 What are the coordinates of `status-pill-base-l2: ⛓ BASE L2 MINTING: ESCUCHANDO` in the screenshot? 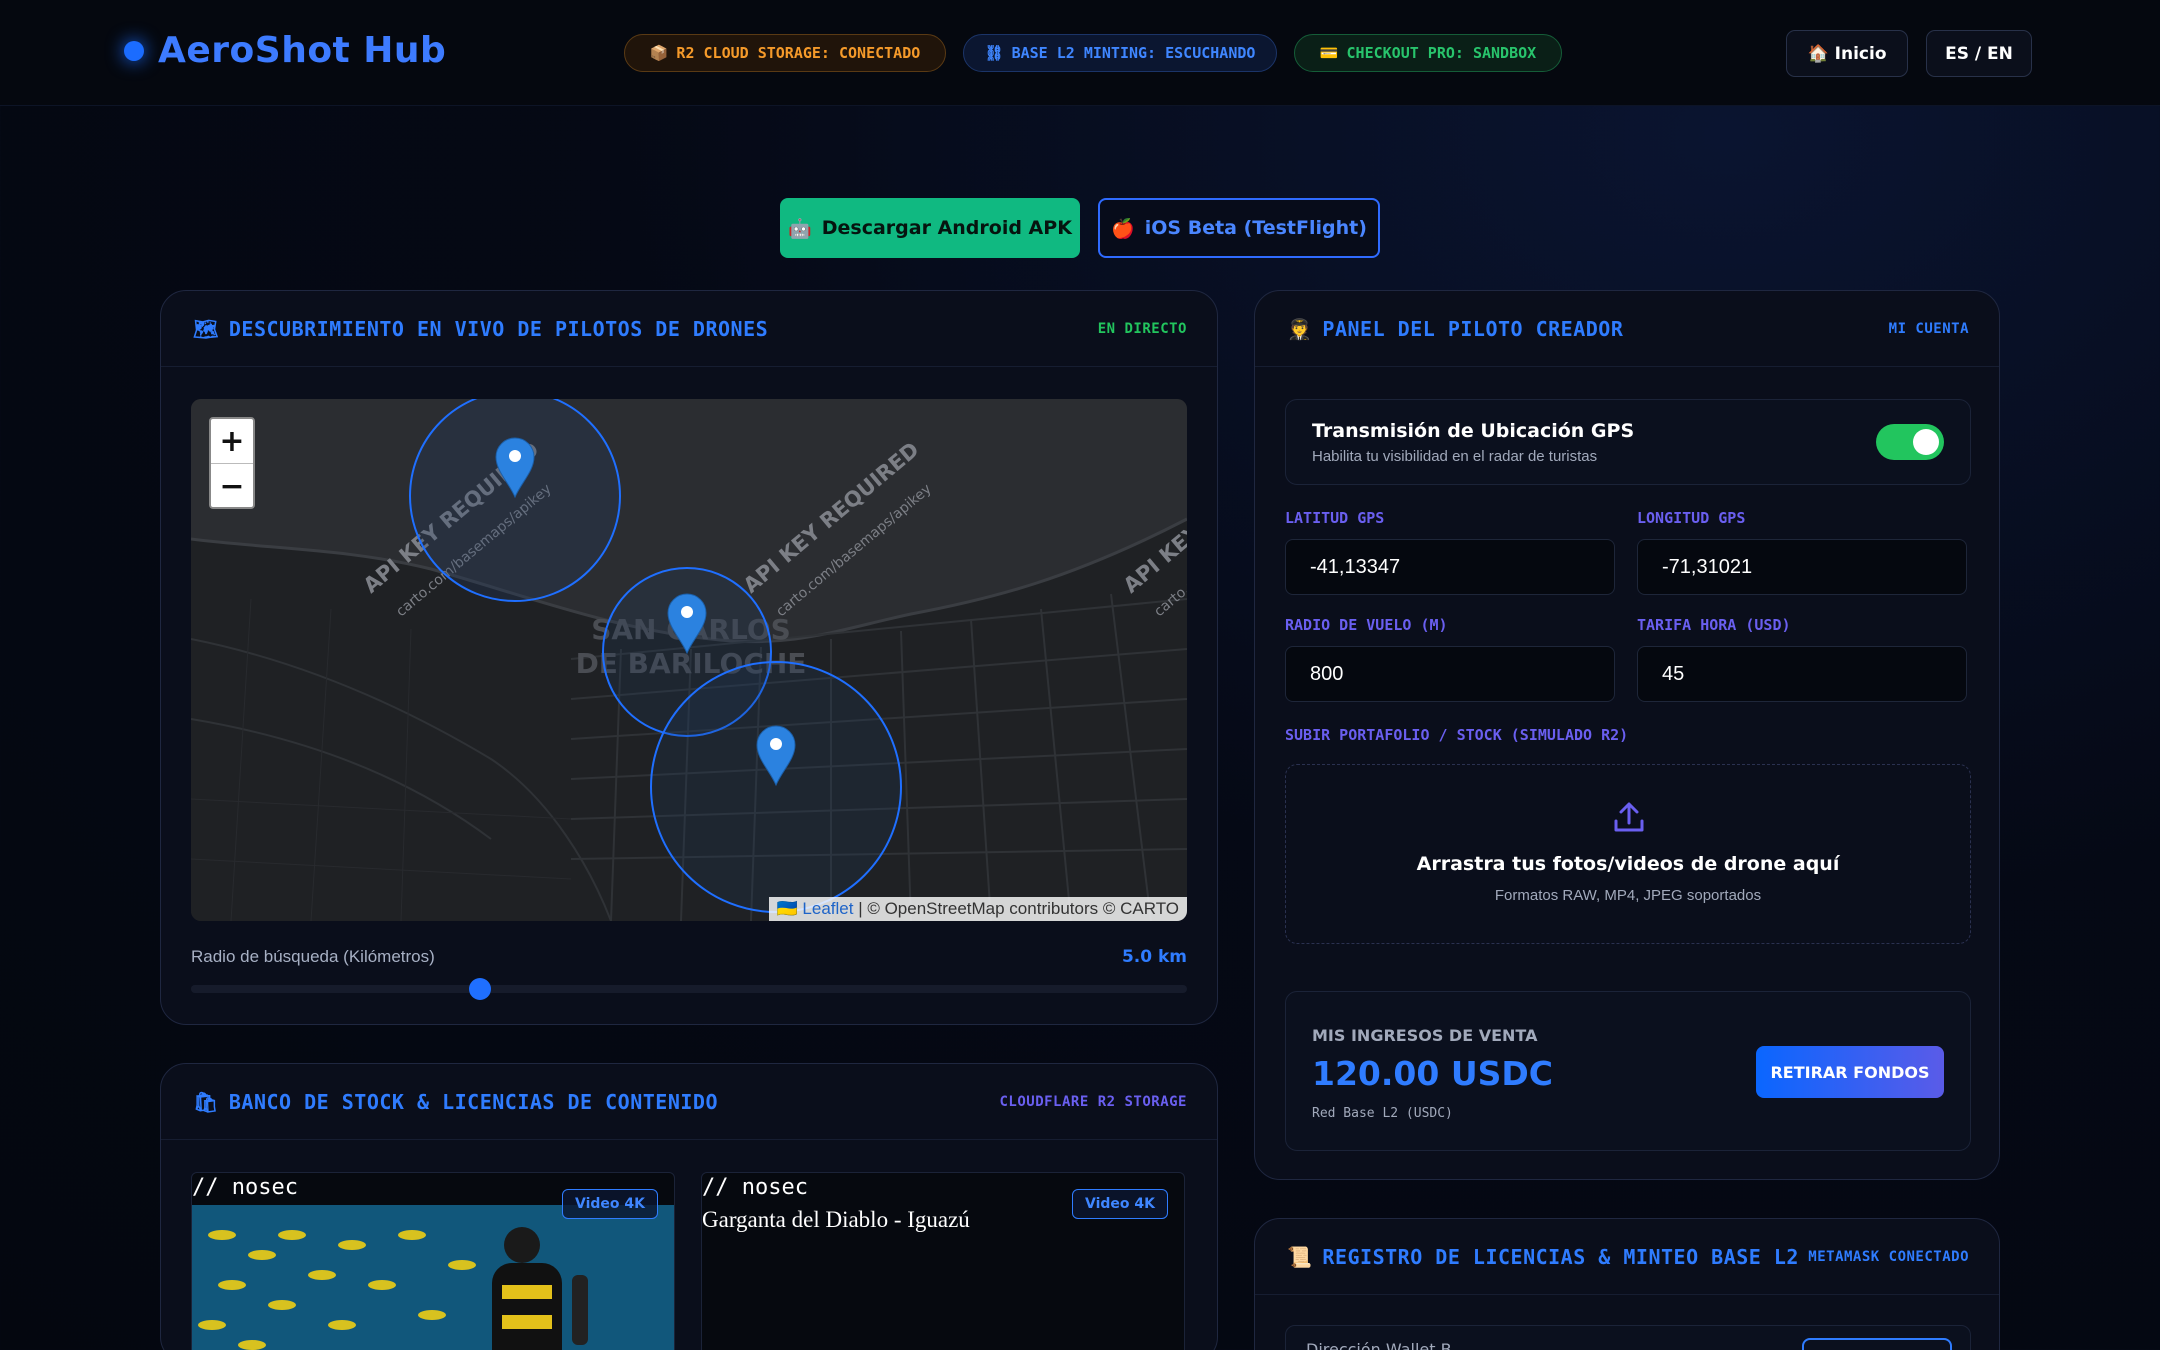 It's located at (1120, 53).